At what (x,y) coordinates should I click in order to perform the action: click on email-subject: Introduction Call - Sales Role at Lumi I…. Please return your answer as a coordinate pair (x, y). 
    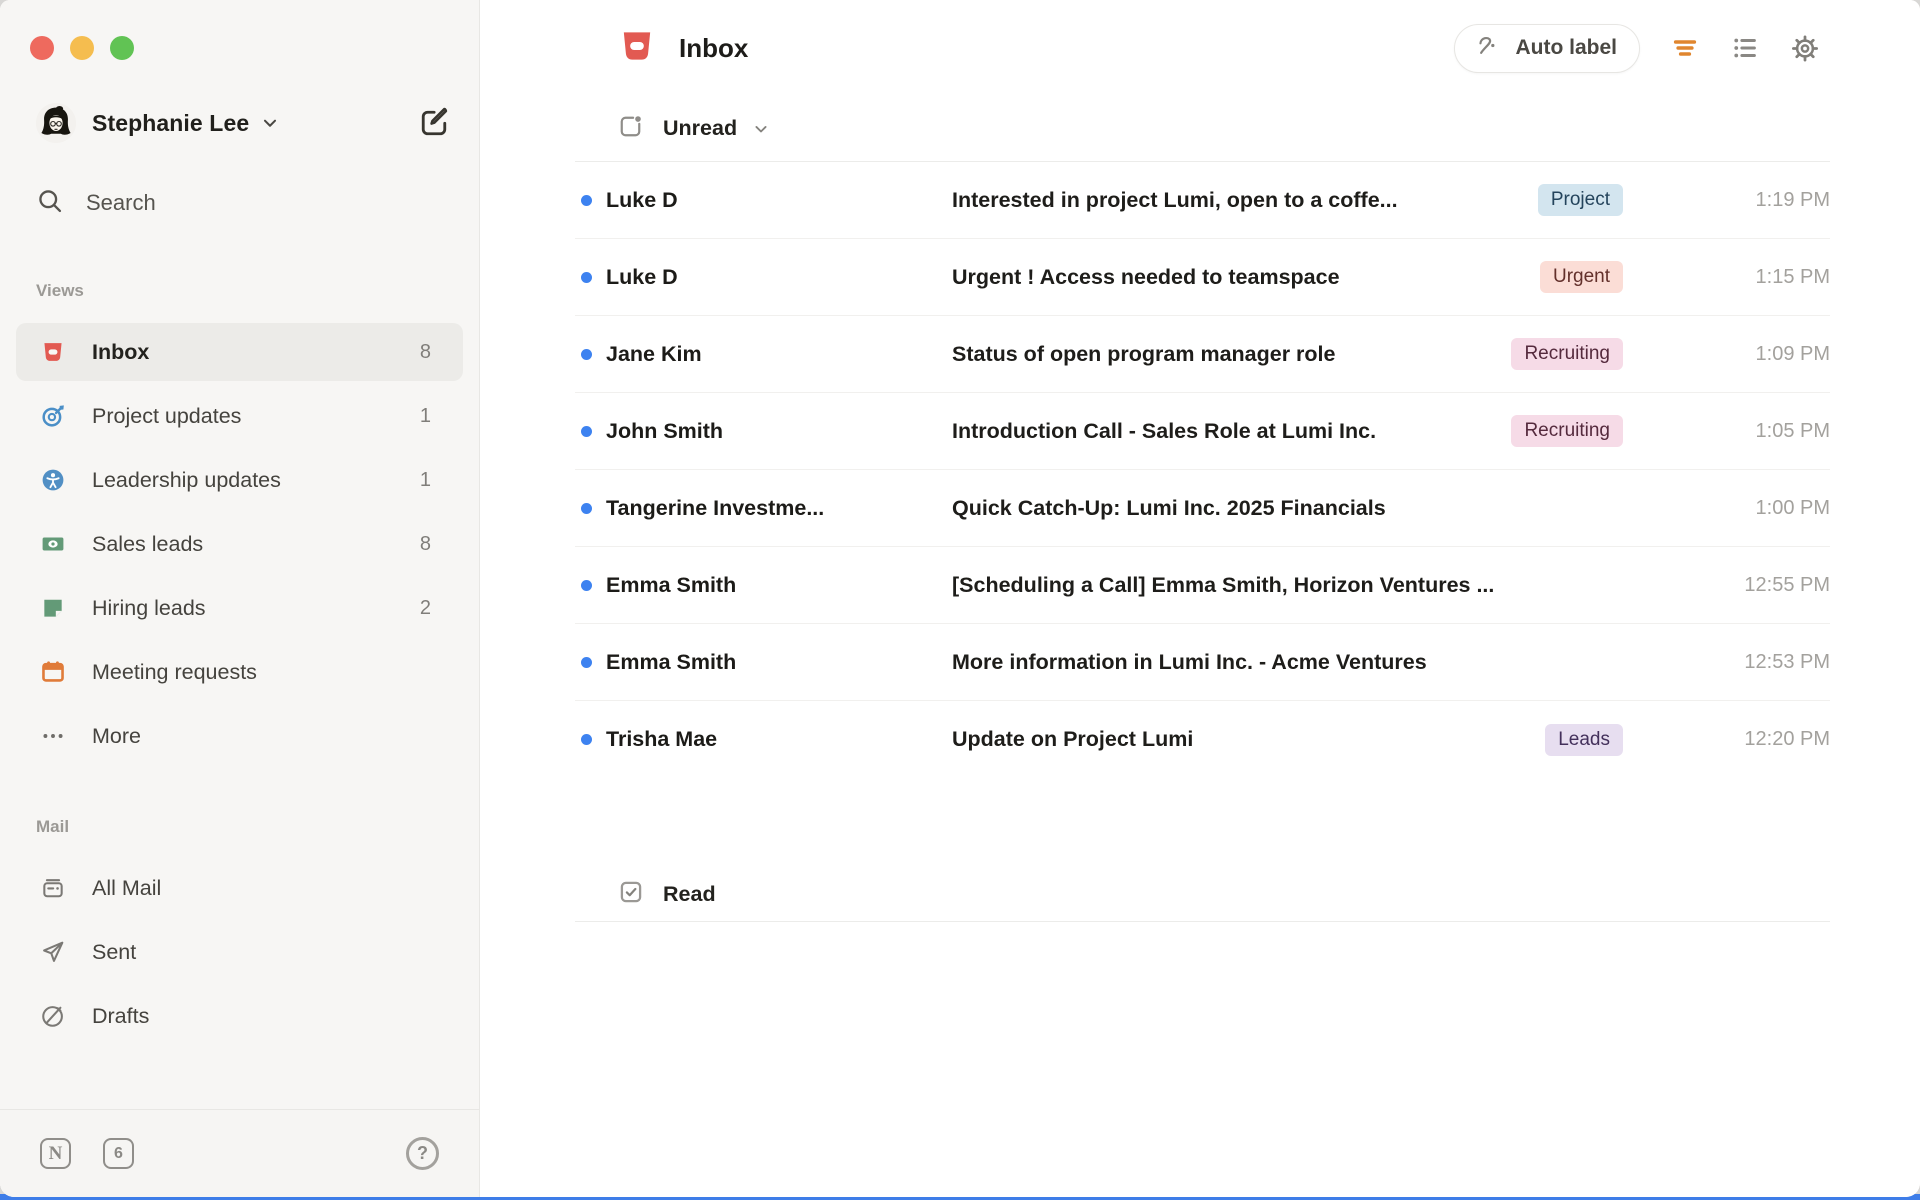
    Looking at the image, I should click on (1164, 430).